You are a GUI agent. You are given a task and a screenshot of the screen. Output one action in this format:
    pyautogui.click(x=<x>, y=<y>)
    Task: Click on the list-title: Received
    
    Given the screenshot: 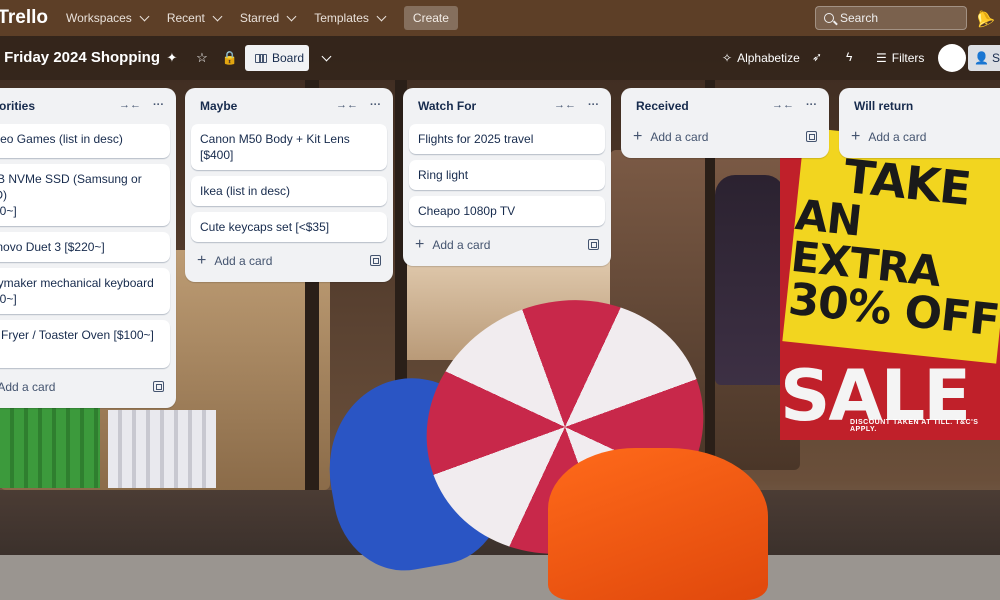 What is the action you would take?
    pyautogui.click(x=662, y=106)
    